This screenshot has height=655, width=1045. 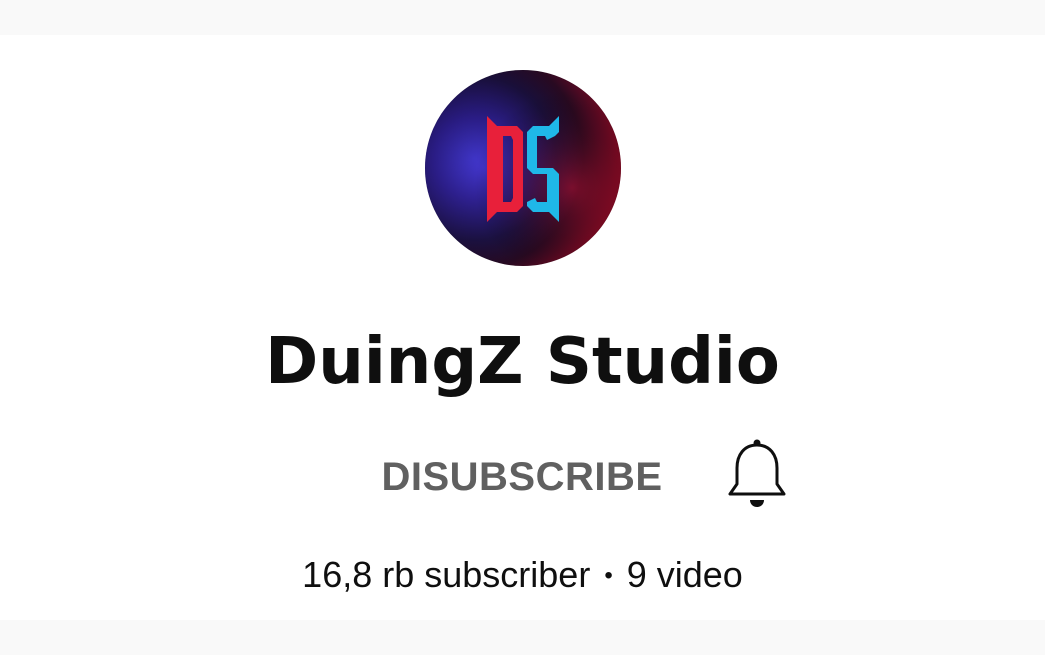 What do you see at coordinates (522, 637) in the screenshot?
I see `bottom-band` at bounding box center [522, 637].